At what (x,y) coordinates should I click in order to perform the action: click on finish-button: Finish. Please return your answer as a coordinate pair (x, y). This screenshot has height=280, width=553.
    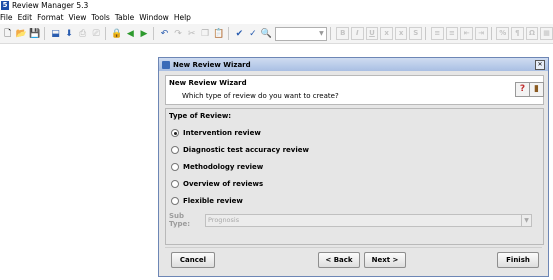
    Looking at the image, I should click on (518, 260).